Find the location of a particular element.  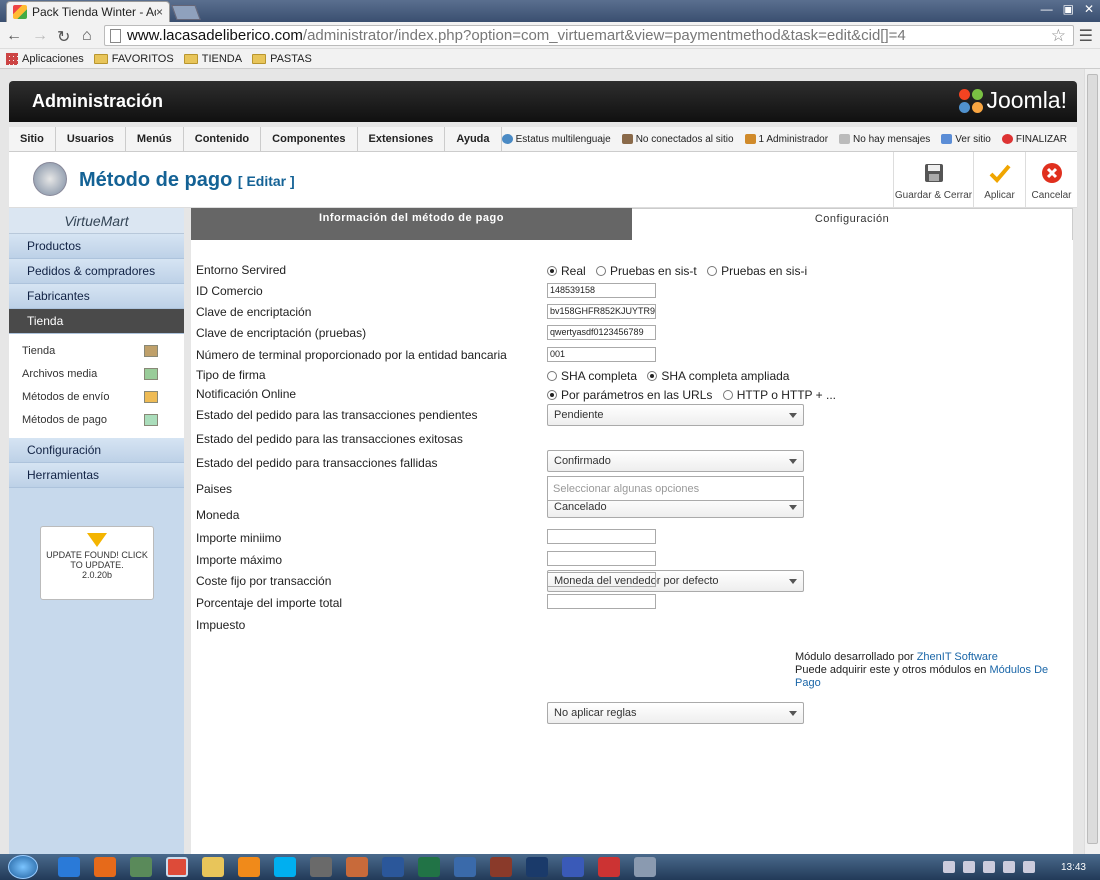

excel-icon is located at coordinates (429, 867).